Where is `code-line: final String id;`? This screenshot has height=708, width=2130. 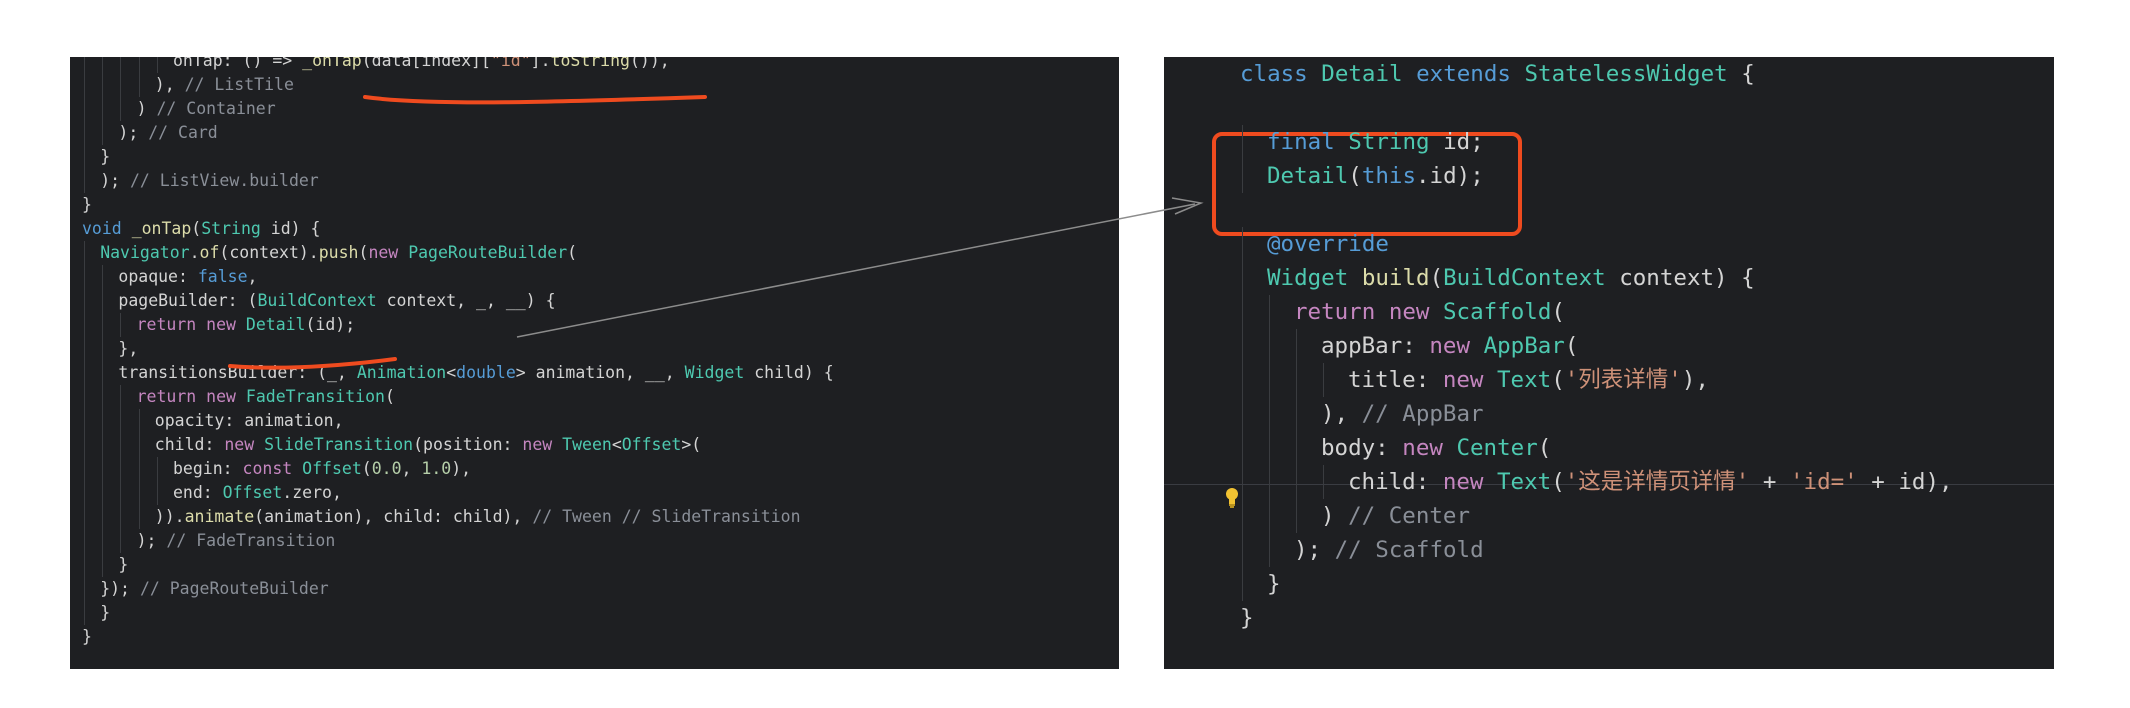
code-line: final String id; is located at coordinates (1375, 142).